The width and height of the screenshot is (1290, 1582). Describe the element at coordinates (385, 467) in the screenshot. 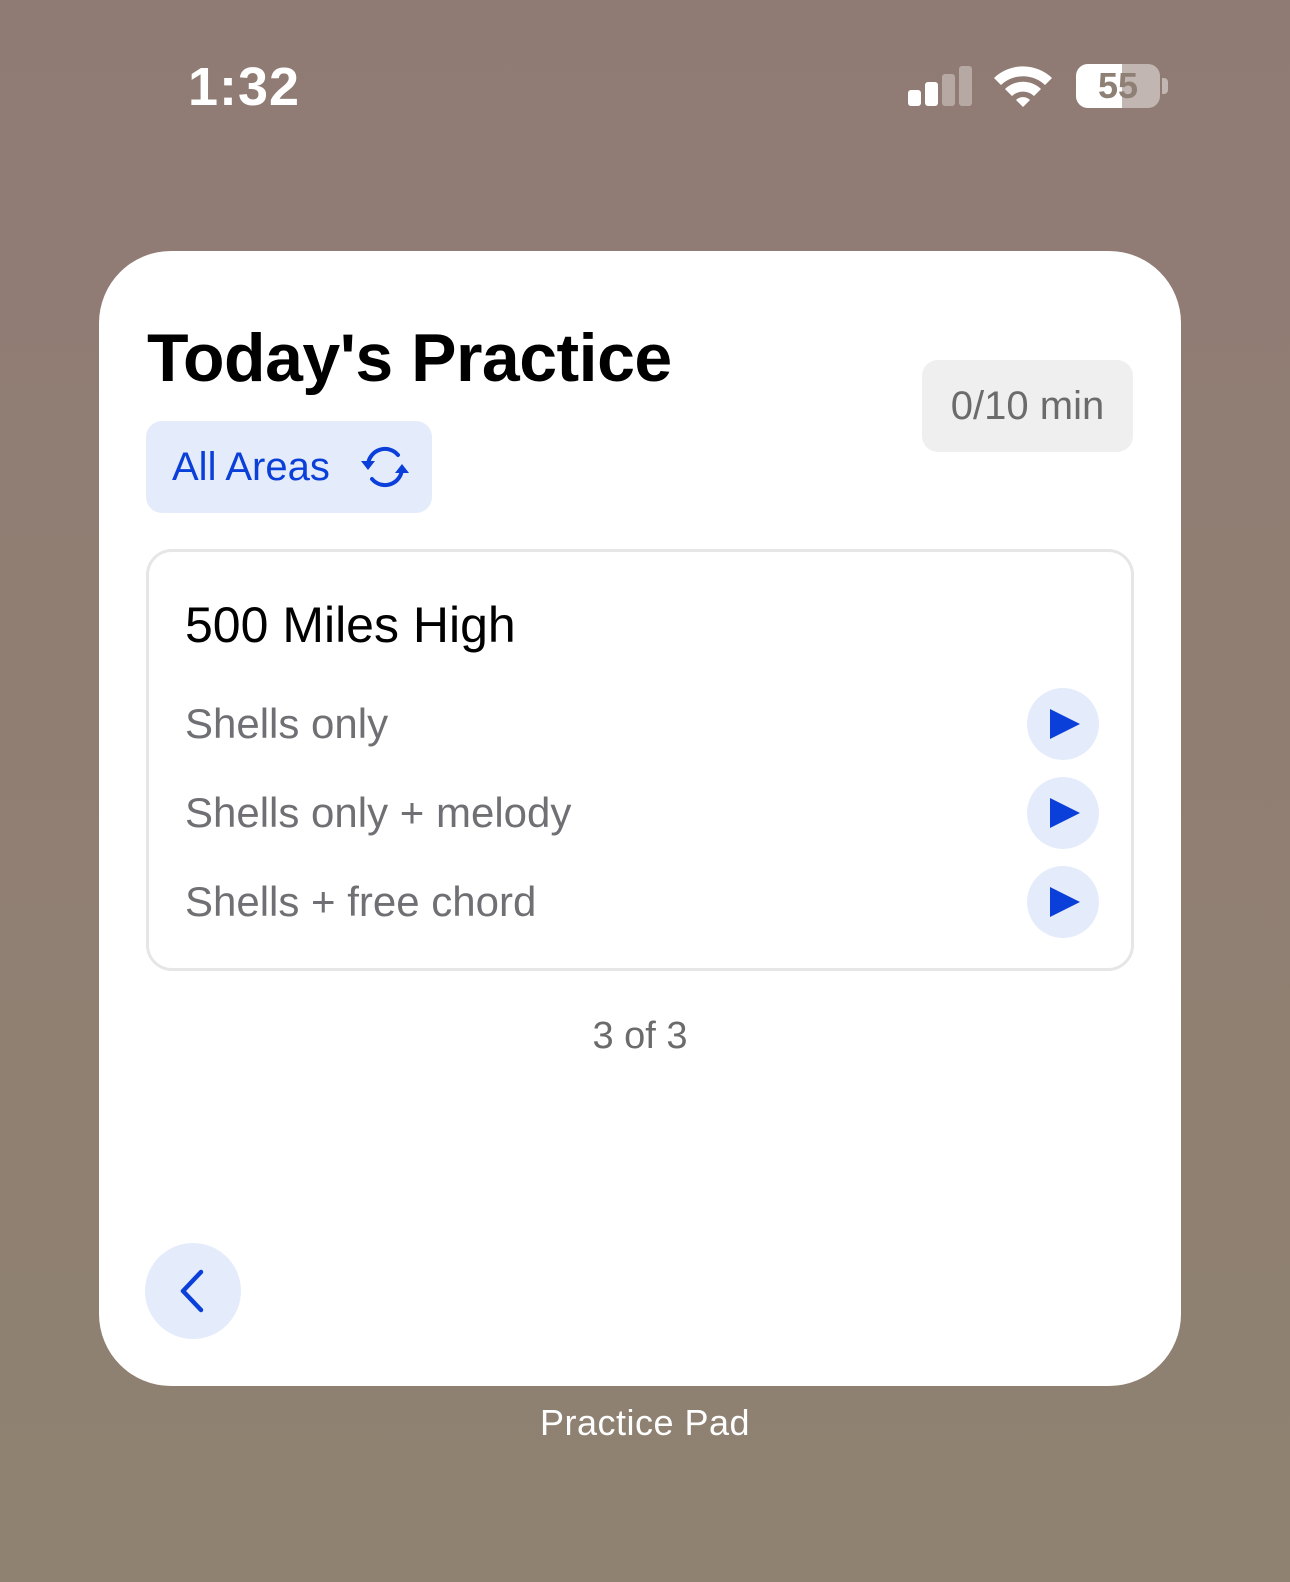

I see `refresh-icon` at that location.